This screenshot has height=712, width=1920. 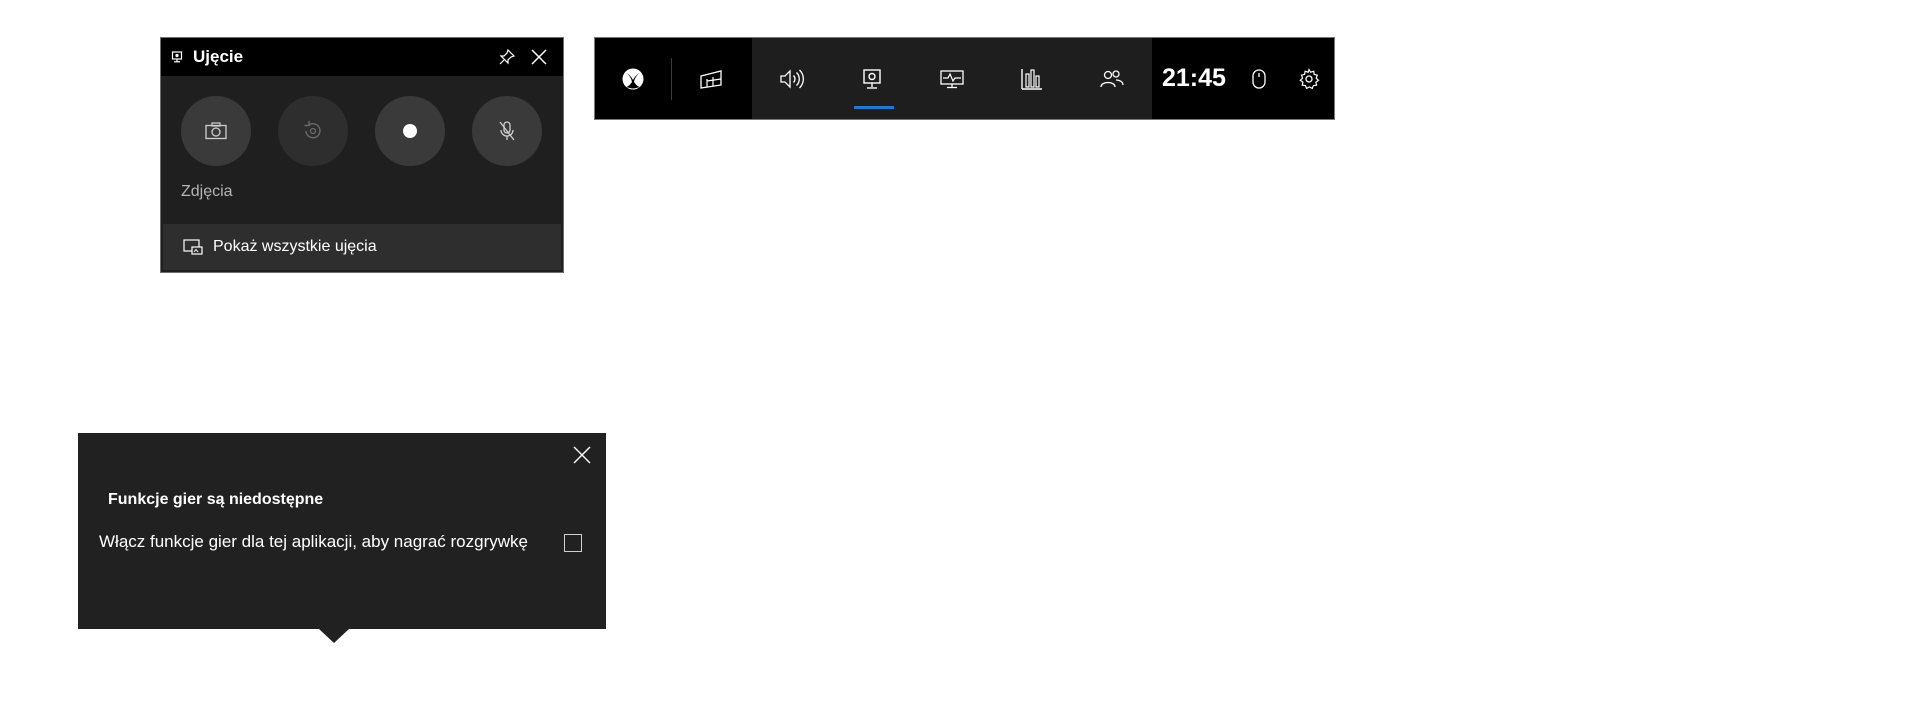 I want to click on xbox-icon, so click(x=633, y=78).